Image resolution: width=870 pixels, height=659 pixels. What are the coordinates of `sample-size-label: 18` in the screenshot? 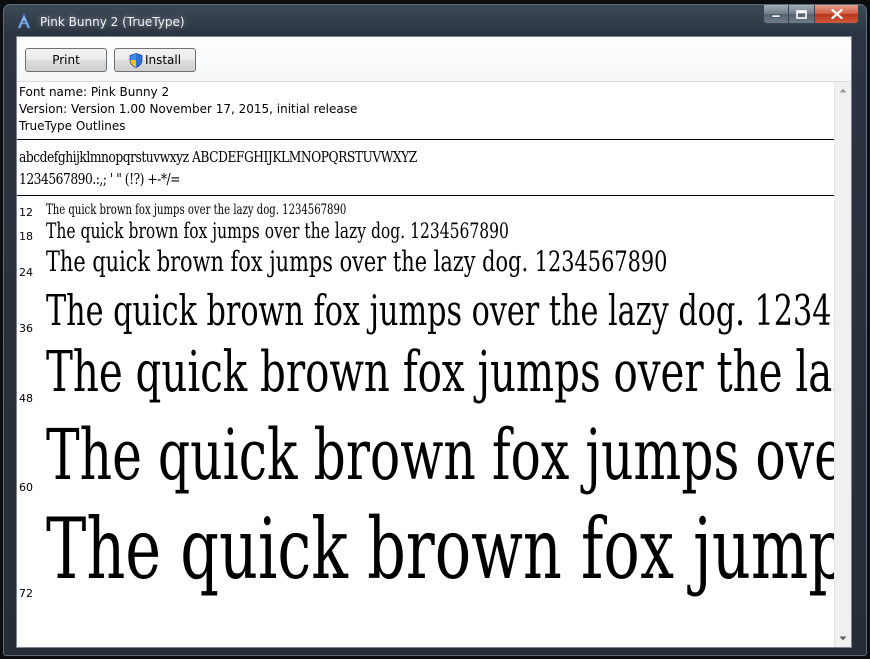 It's located at (26, 236).